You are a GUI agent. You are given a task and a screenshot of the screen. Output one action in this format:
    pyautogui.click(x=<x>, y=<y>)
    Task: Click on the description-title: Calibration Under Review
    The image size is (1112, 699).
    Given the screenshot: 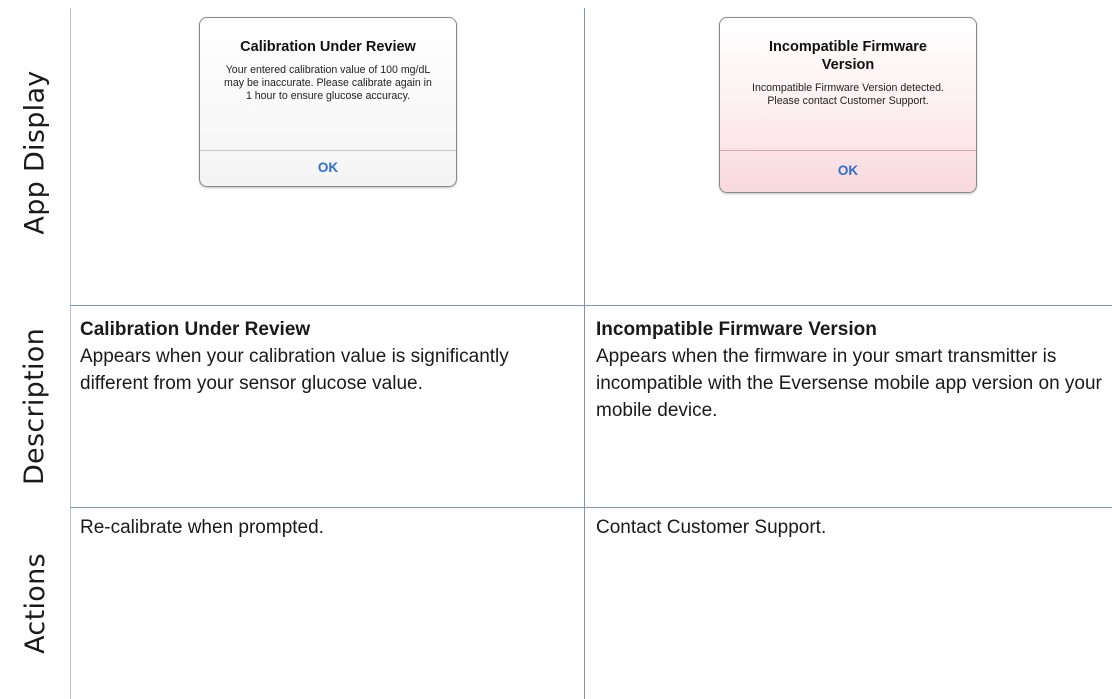 What is the action you would take?
    pyautogui.click(x=195, y=329)
    